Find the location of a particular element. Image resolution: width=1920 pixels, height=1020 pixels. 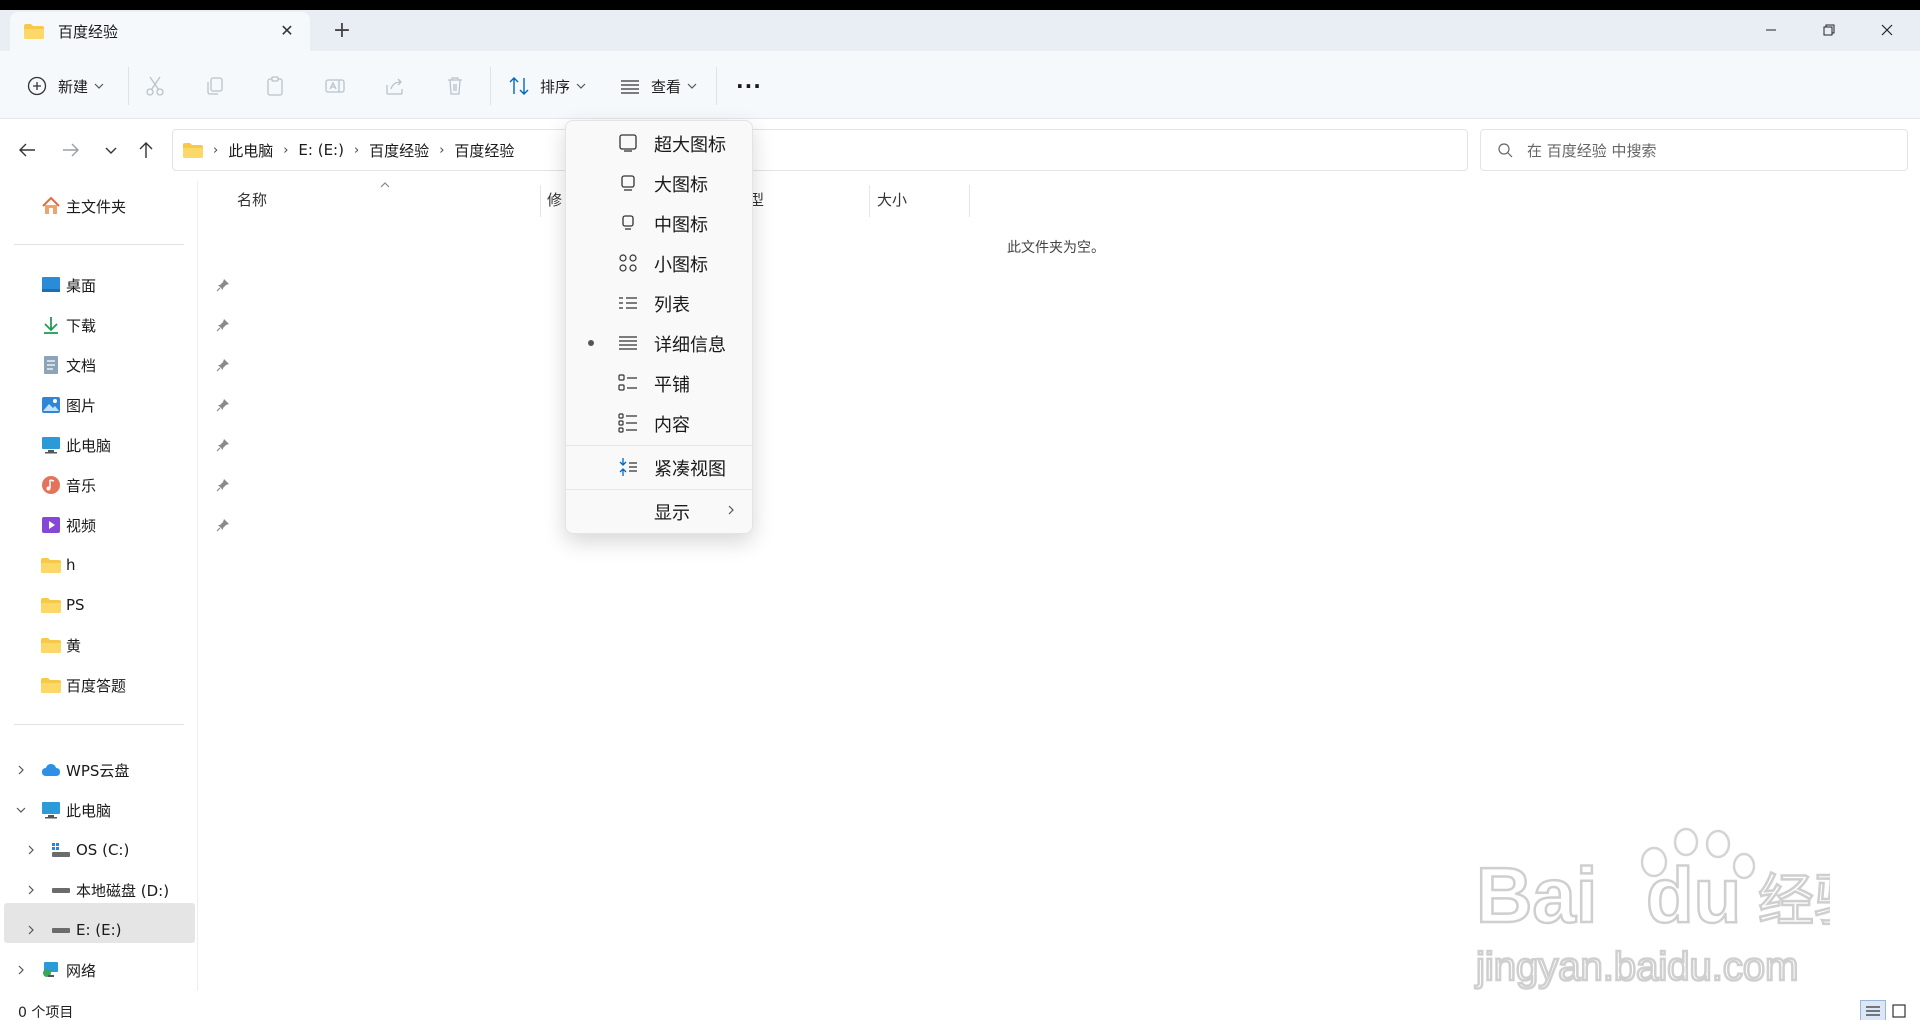

sidebar-item-drive-e: E: (E:) is located at coordinates (86, 930).